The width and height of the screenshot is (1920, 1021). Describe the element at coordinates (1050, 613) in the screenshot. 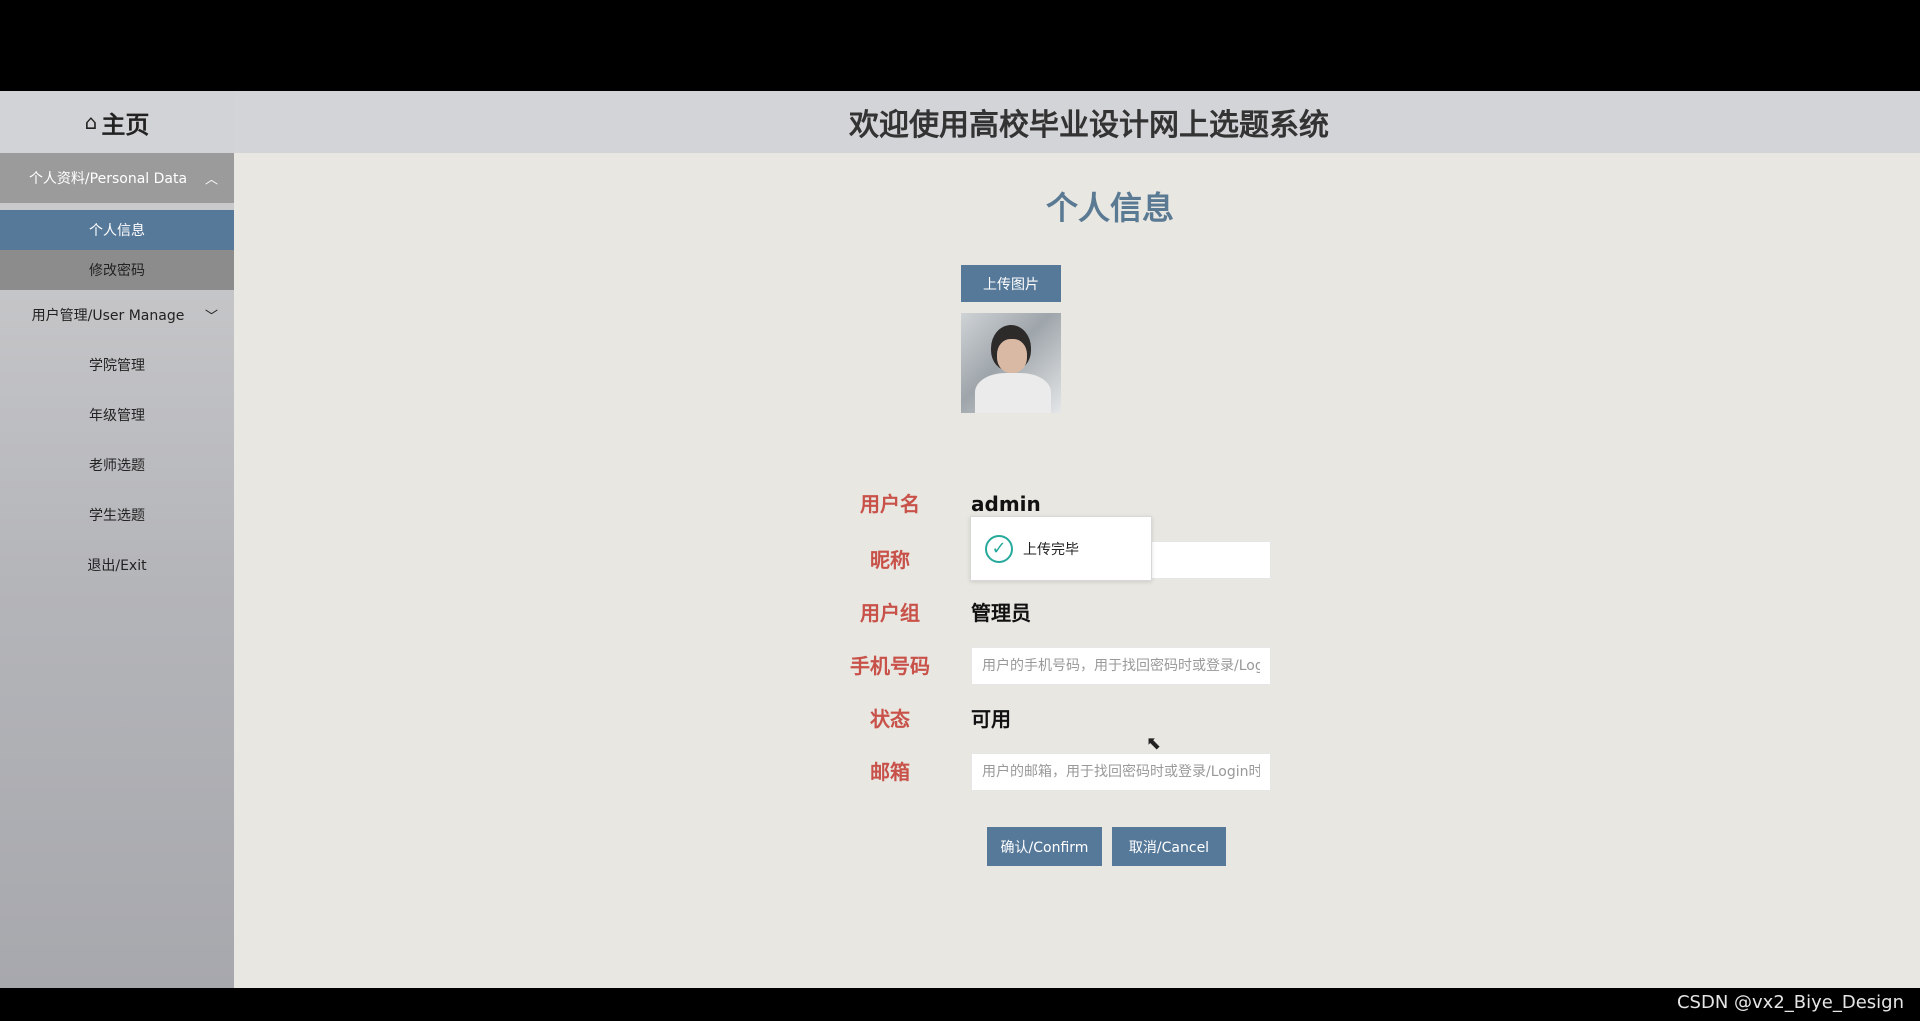

I see `form-row-group: 用户组 管理员` at that location.